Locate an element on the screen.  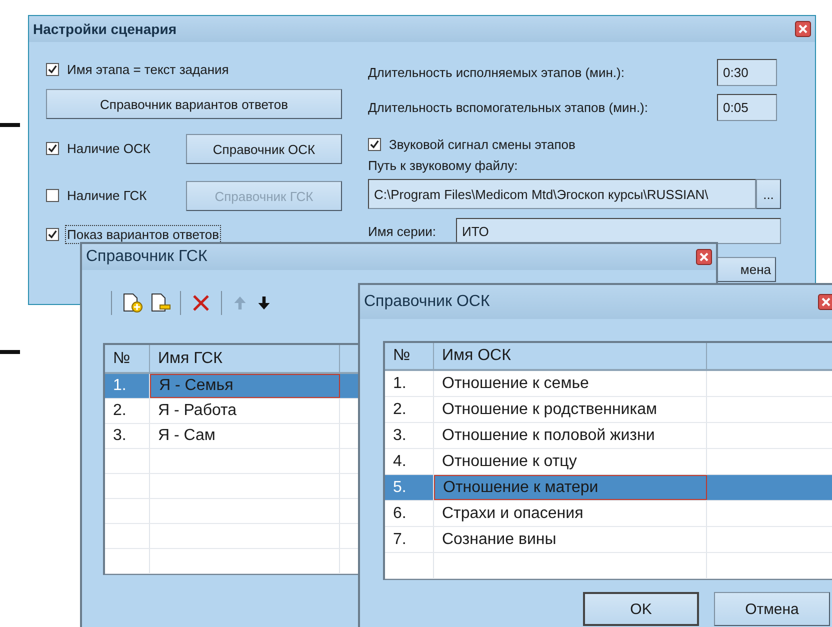
table-cell: Отношение к отцу is located at coordinates (570, 461).